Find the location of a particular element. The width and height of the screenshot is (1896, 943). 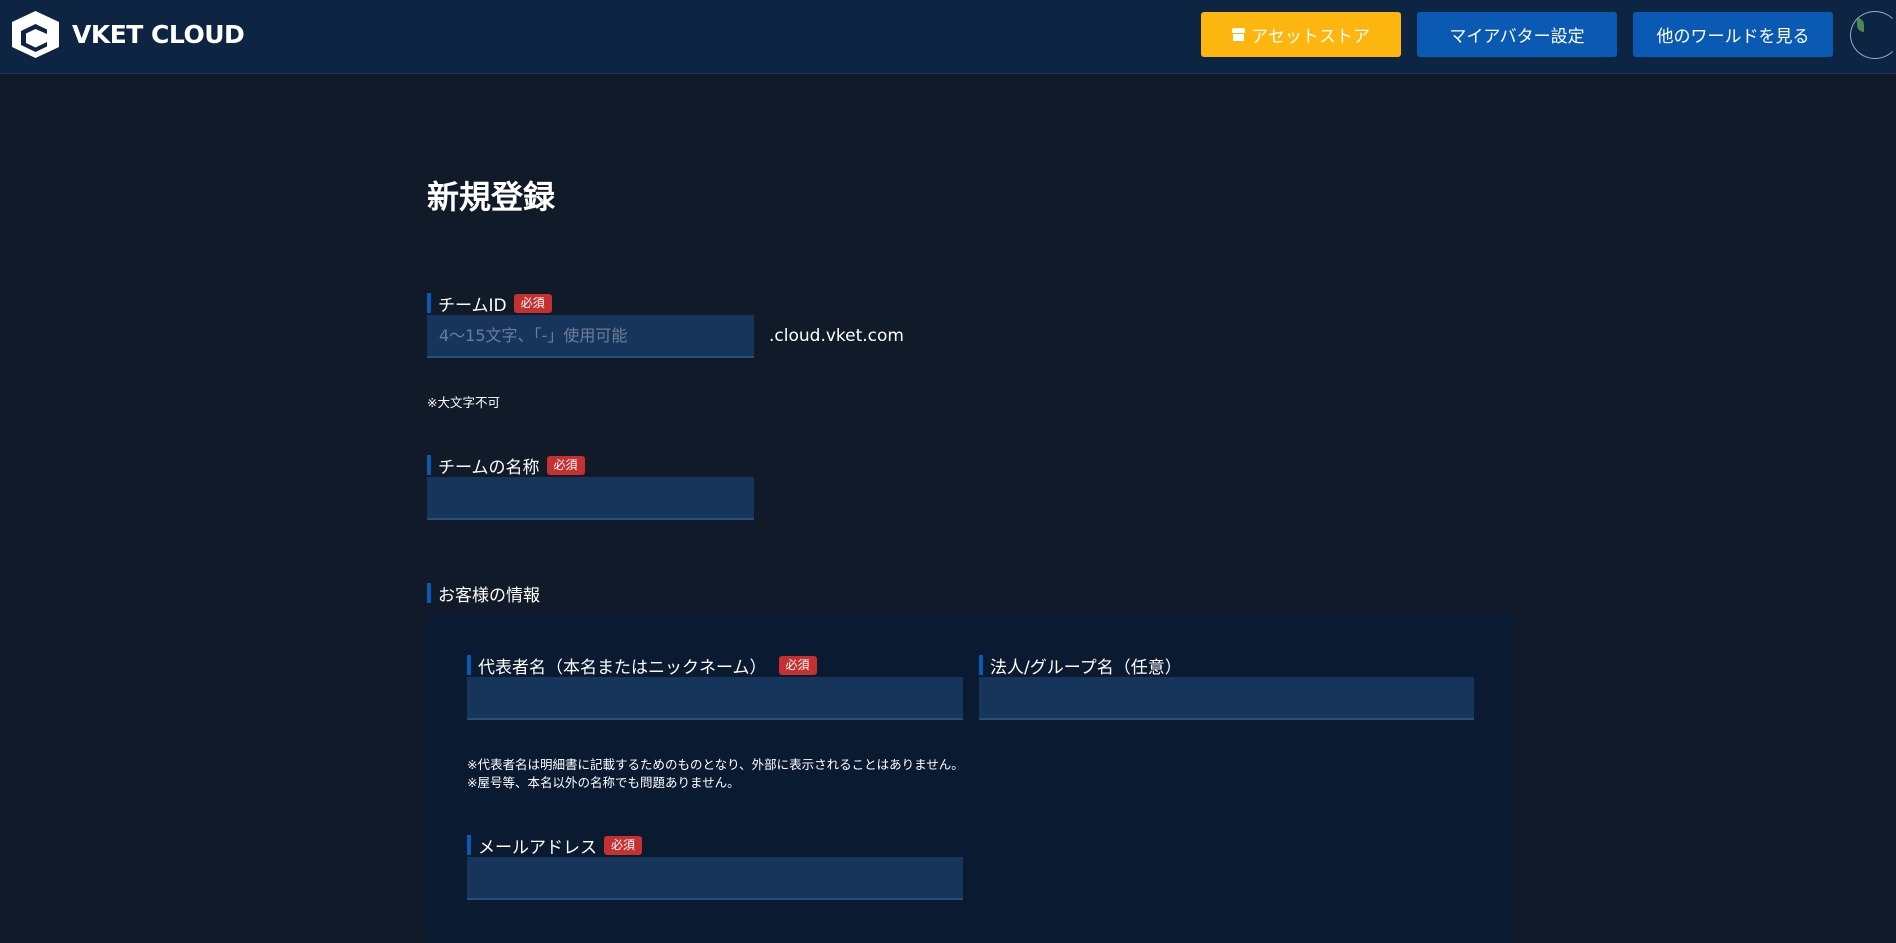

email-label-text: メールアドレス is located at coordinates (537, 847).